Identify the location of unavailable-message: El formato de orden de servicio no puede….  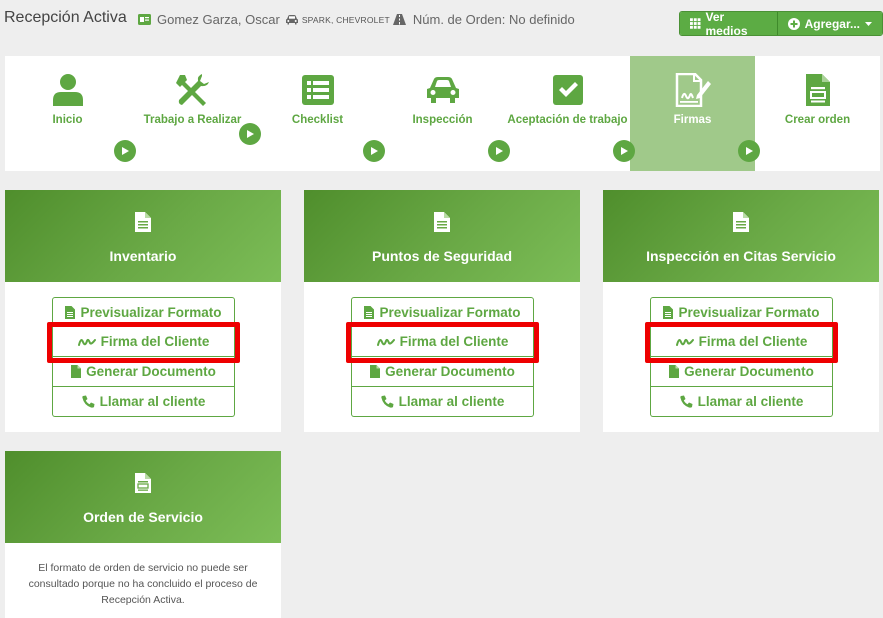
(143, 584).